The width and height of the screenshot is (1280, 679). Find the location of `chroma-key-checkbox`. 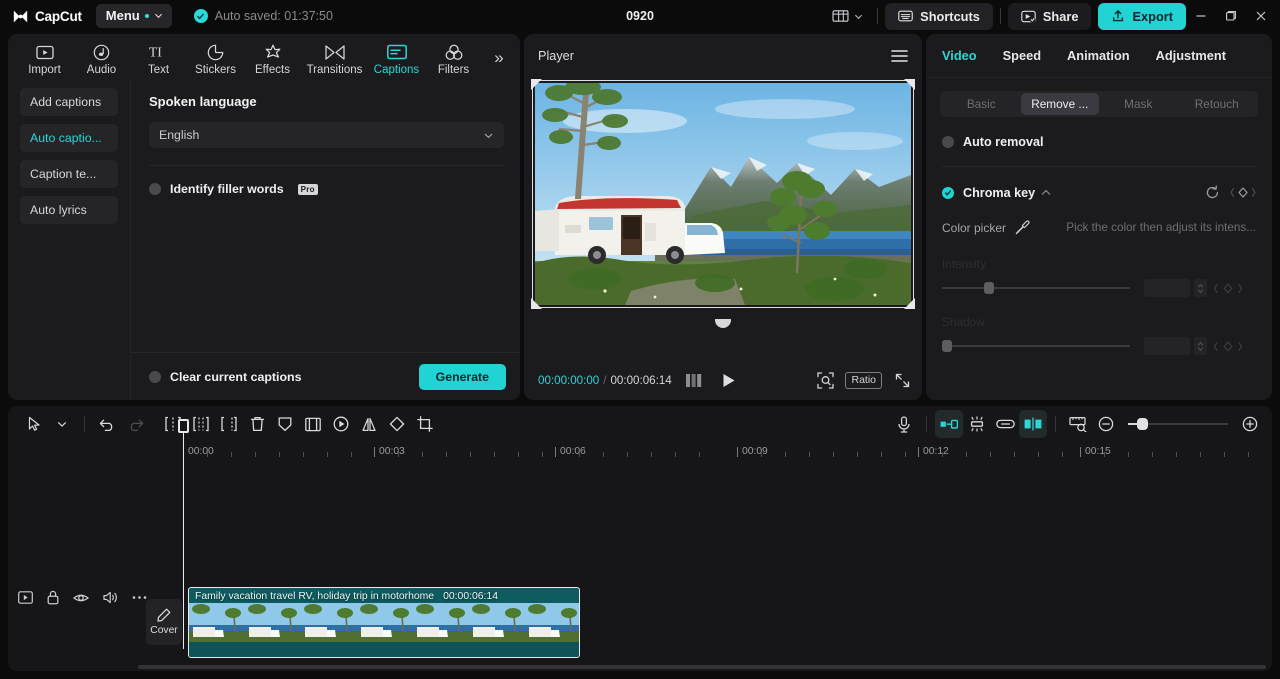

chroma-key-checkbox is located at coordinates (948, 192).